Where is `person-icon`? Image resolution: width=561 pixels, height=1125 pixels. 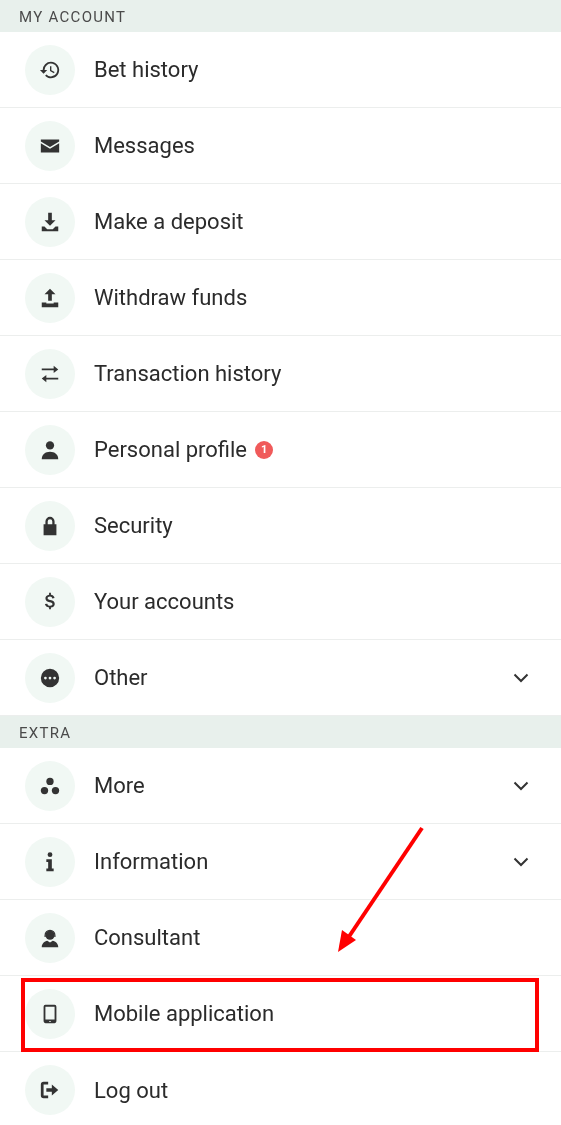
person-icon is located at coordinates (50, 449).